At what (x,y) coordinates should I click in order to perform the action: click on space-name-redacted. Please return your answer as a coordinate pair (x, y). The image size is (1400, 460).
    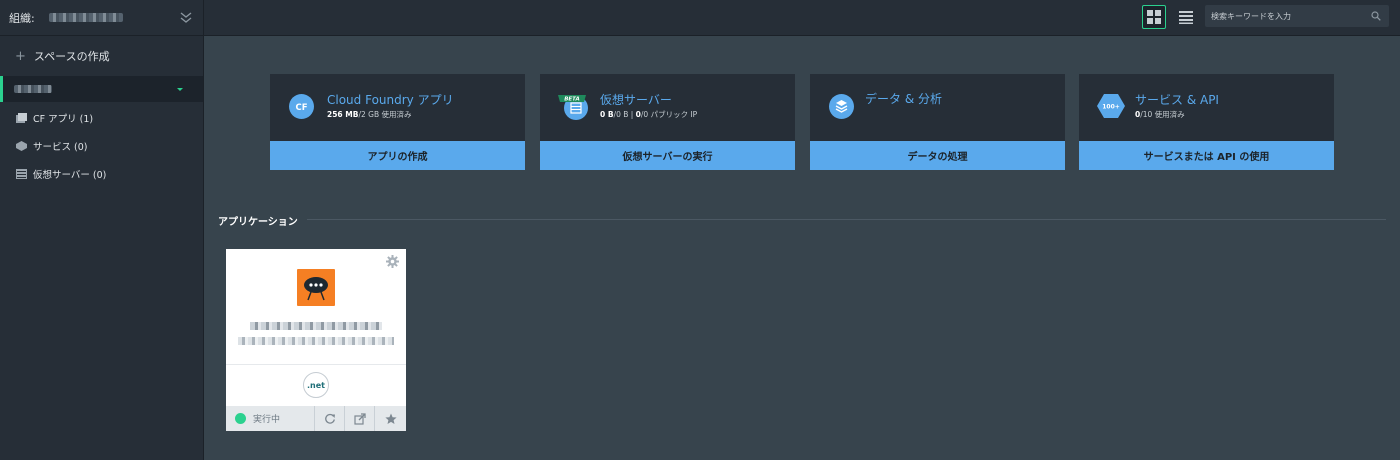
    Looking at the image, I should click on (33, 89).